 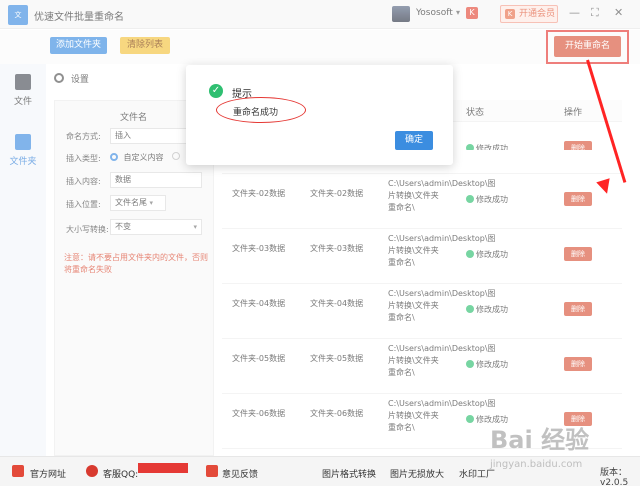 I want to click on highlight-ellipse, so click(x=261, y=110).